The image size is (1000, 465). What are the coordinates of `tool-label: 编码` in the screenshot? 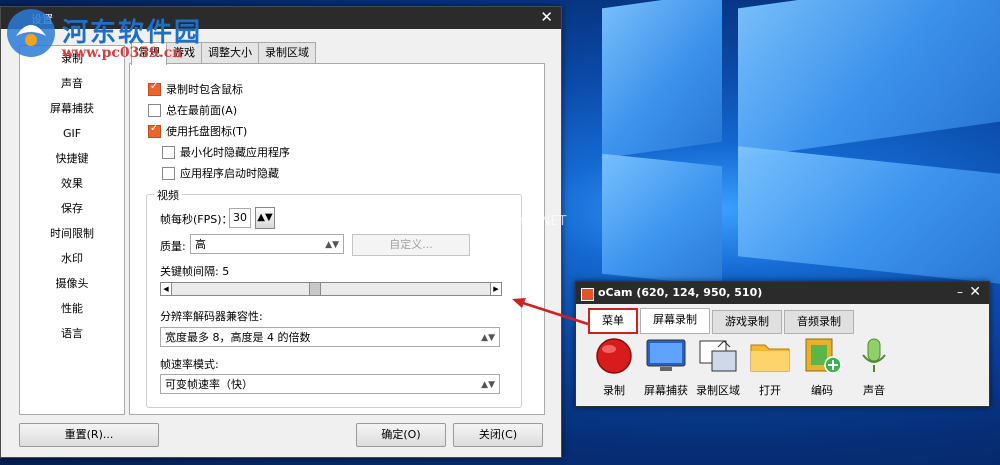 It's located at (822, 390).